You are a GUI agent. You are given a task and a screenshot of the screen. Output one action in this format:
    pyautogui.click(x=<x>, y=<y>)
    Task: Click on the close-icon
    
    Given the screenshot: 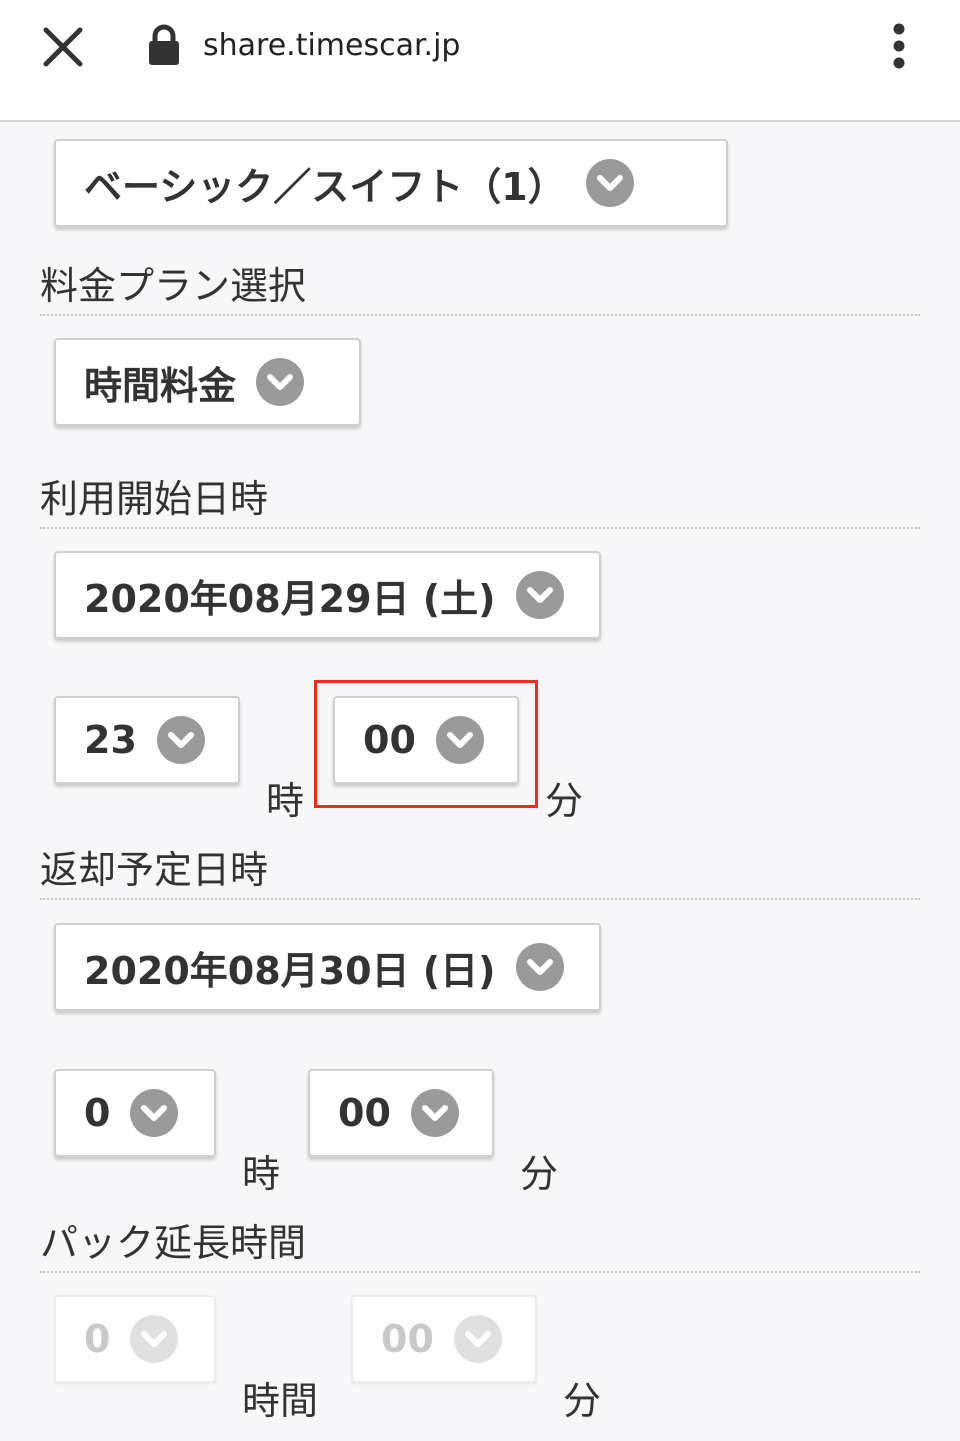 What is the action you would take?
    pyautogui.click(x=63, y=47)
    